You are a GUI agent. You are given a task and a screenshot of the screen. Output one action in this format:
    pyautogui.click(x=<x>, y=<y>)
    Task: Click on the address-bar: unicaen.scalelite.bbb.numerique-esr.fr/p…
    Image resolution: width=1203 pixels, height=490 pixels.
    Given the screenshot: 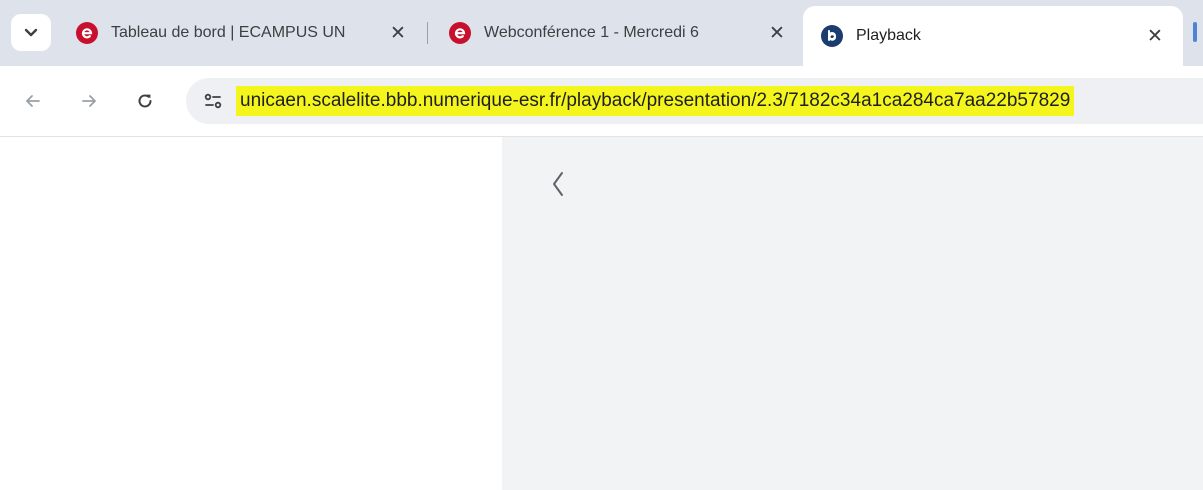 What is the action you would take?
    pyautogui.click(x=694, y=101)
    